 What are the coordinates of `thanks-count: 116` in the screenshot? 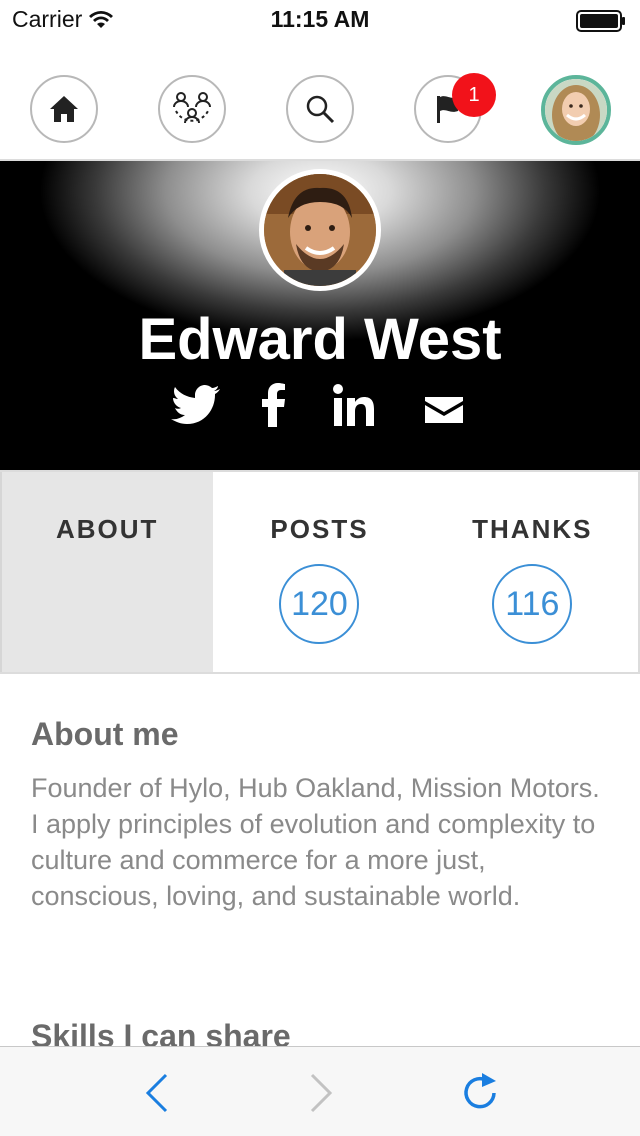 It's located at (532, 604).